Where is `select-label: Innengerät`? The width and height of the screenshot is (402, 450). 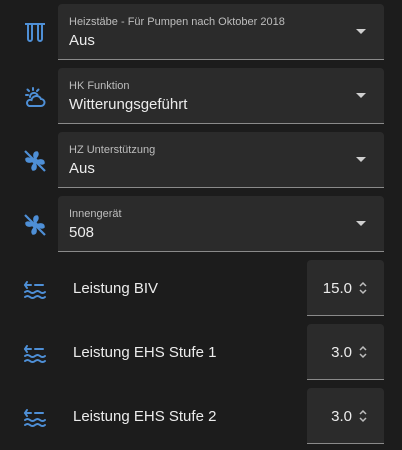
select-label: Innengerät is located at coordinates (95, 214).